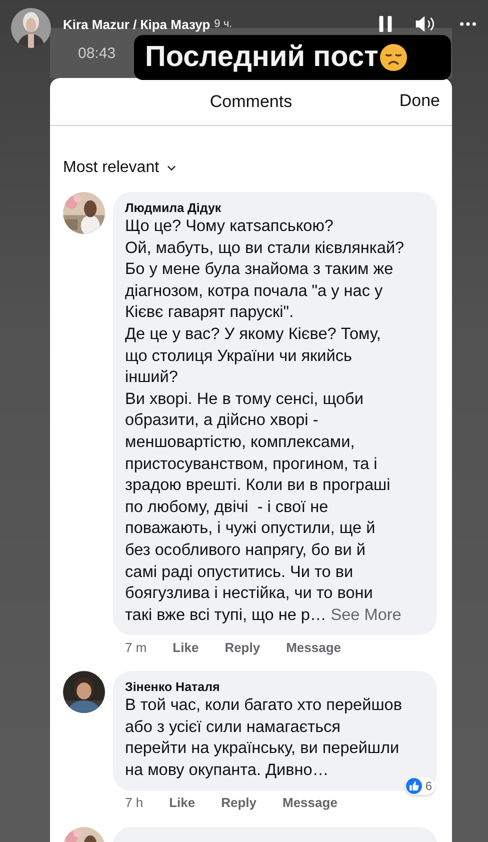  I want to click on clock-time: 08:43, so click(97, 53).